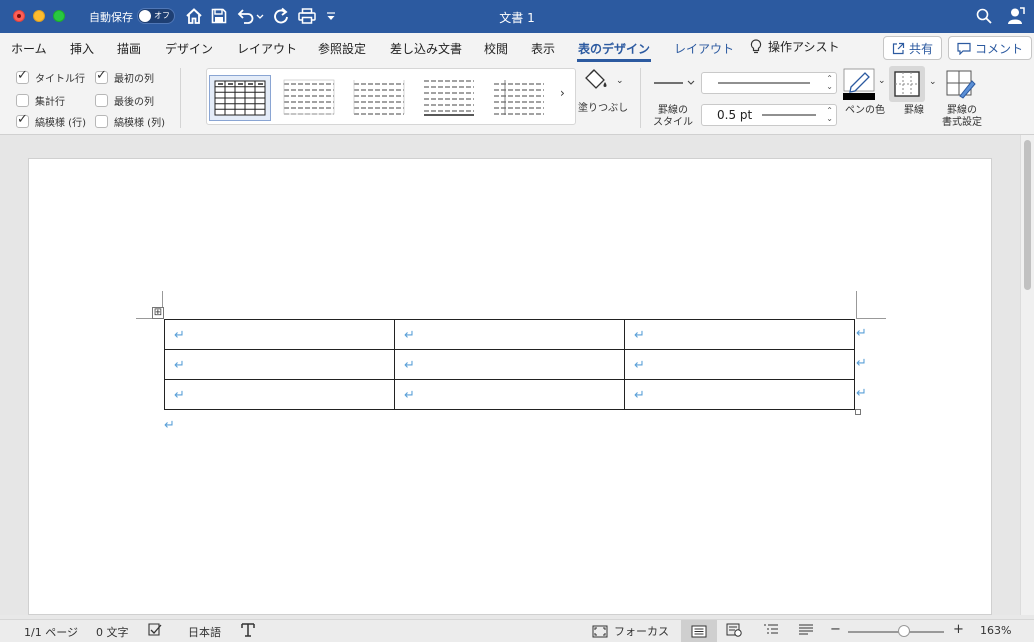 The width and height of the screenshot is (1034, 642). Describe the element at coordinates (961, 86) in the screenshot. I see `border-format-button` at that location.